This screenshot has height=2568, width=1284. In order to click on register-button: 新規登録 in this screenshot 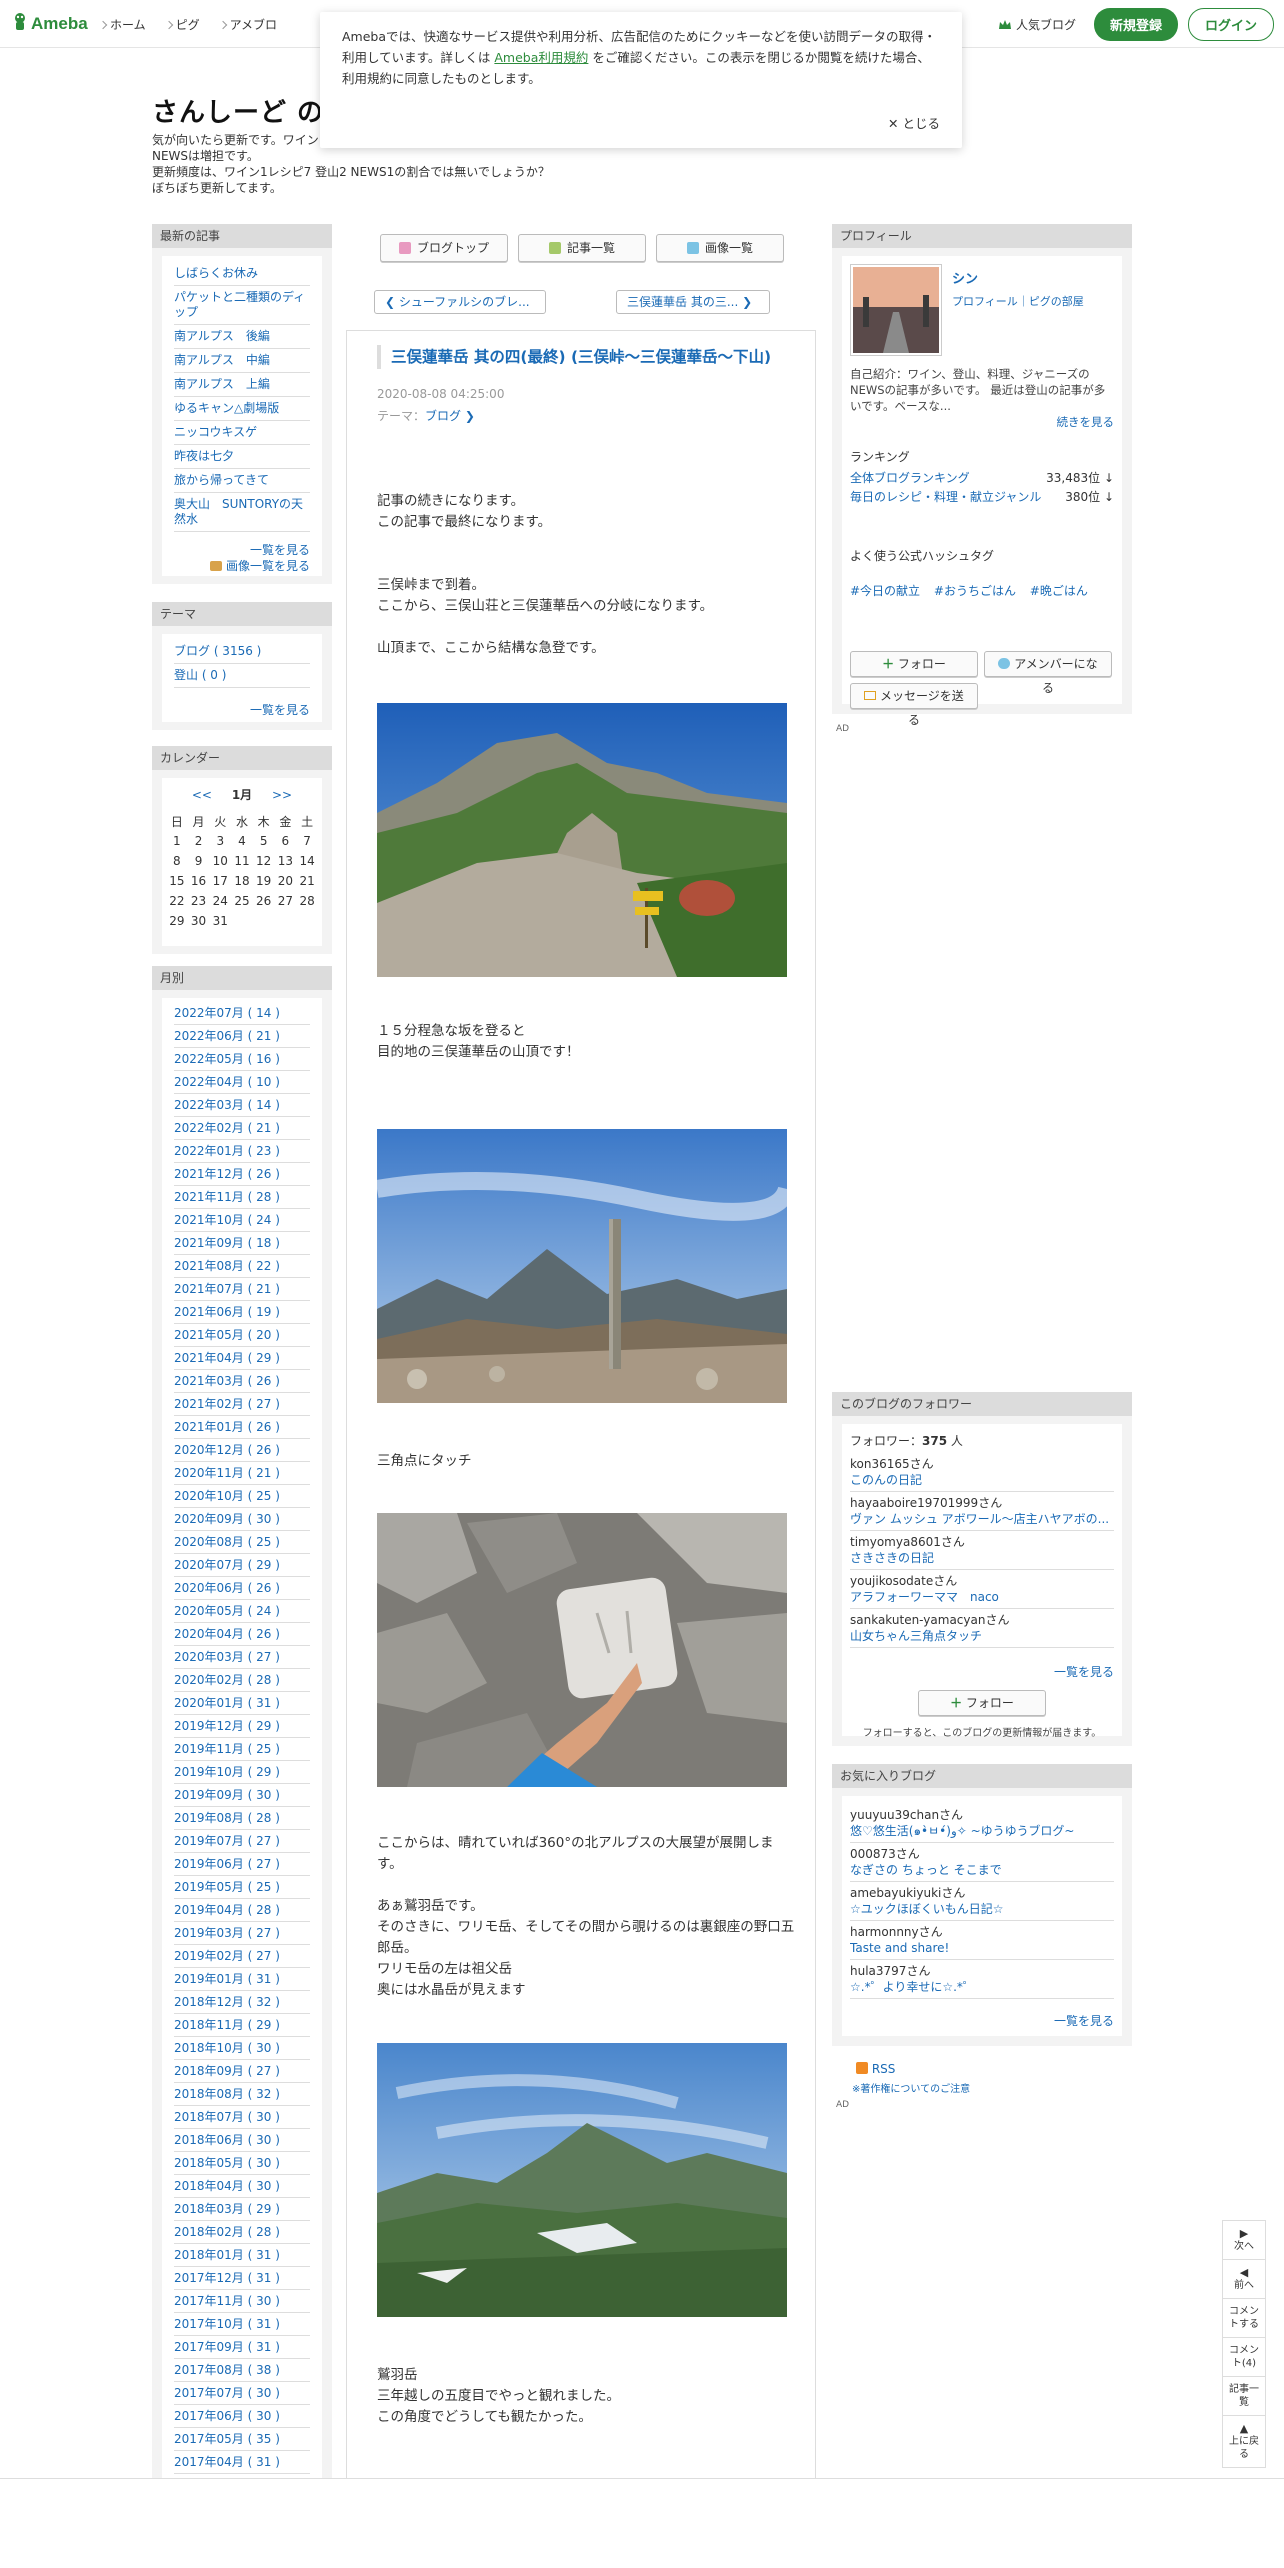, I will do `click(1135, 24)`.